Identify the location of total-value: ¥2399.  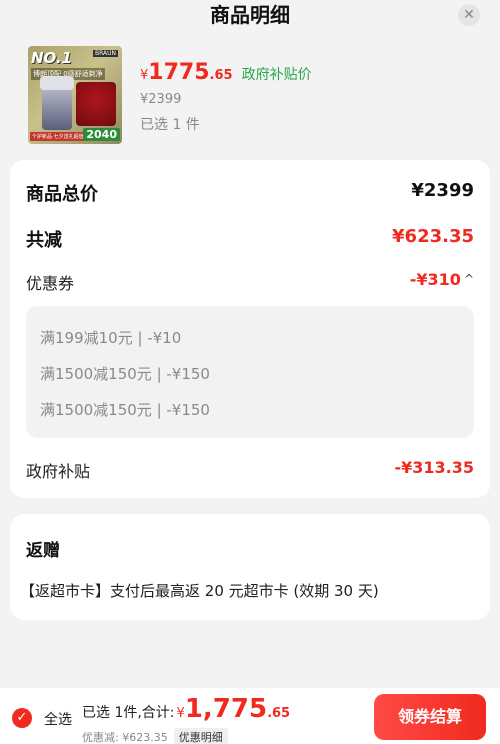
(442, 190).